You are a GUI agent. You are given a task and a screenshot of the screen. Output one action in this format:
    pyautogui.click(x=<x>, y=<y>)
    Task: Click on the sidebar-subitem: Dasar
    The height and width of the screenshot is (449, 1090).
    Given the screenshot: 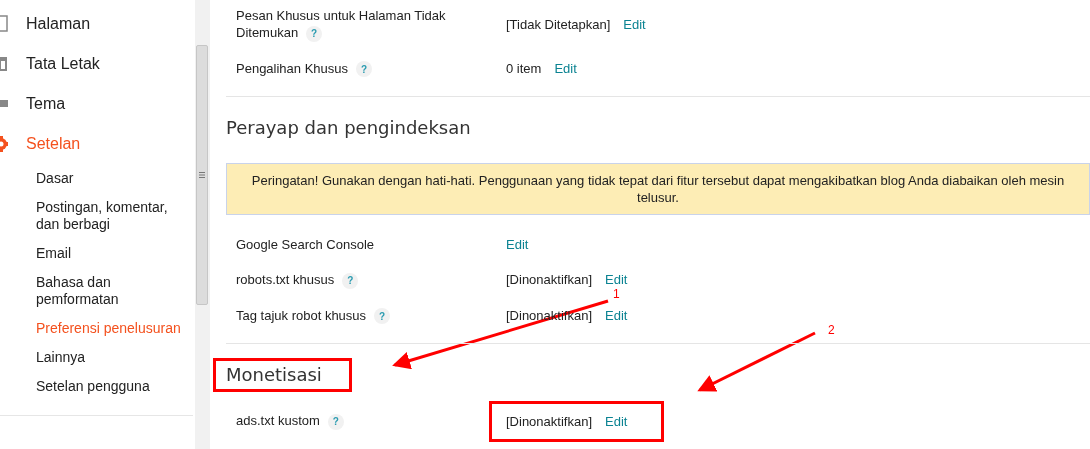 What is the action you would take?
    pyautogui.click(x=97, y=178)
    